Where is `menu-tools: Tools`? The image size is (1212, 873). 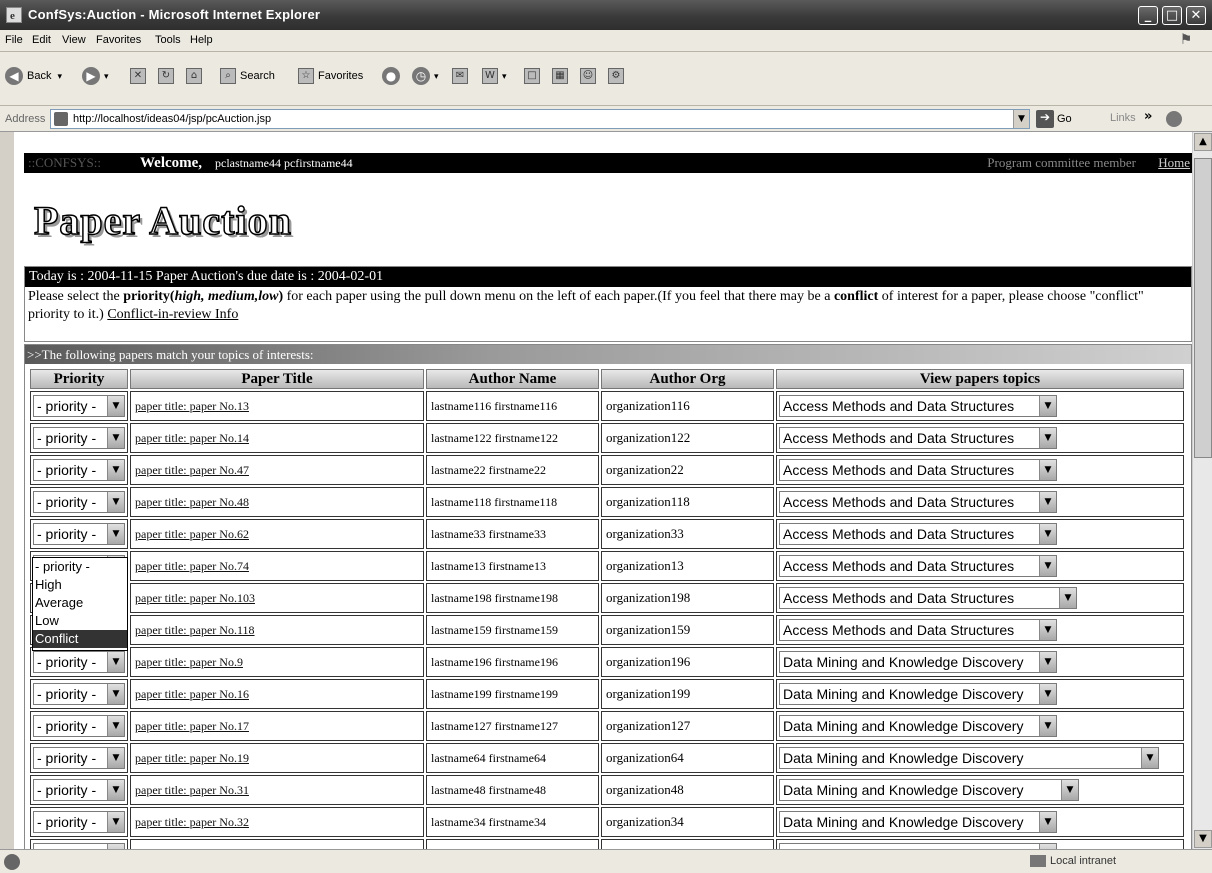
menu-tools: Tools is located at coordinates (168, 40).